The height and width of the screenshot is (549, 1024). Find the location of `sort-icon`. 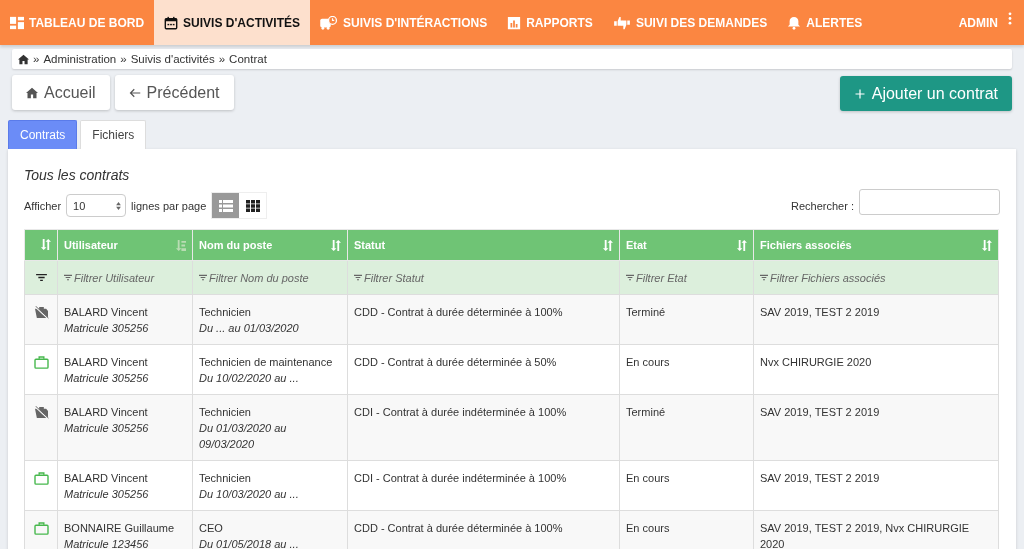

sort-icon is located at coordinates (45, 244).